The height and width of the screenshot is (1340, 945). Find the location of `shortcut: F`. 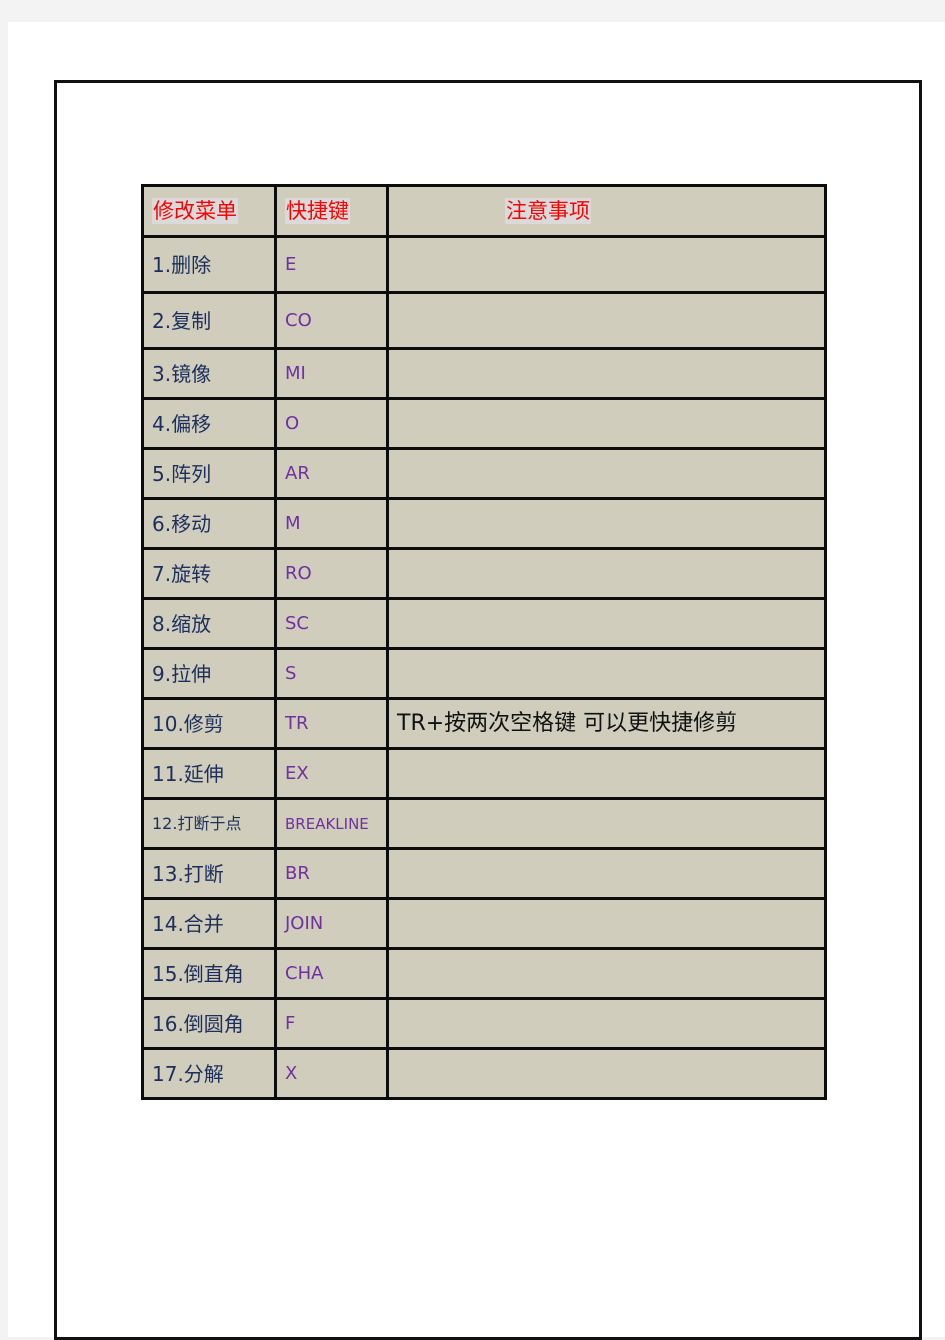

shortcut: F is located at coordinates (290, 1023).